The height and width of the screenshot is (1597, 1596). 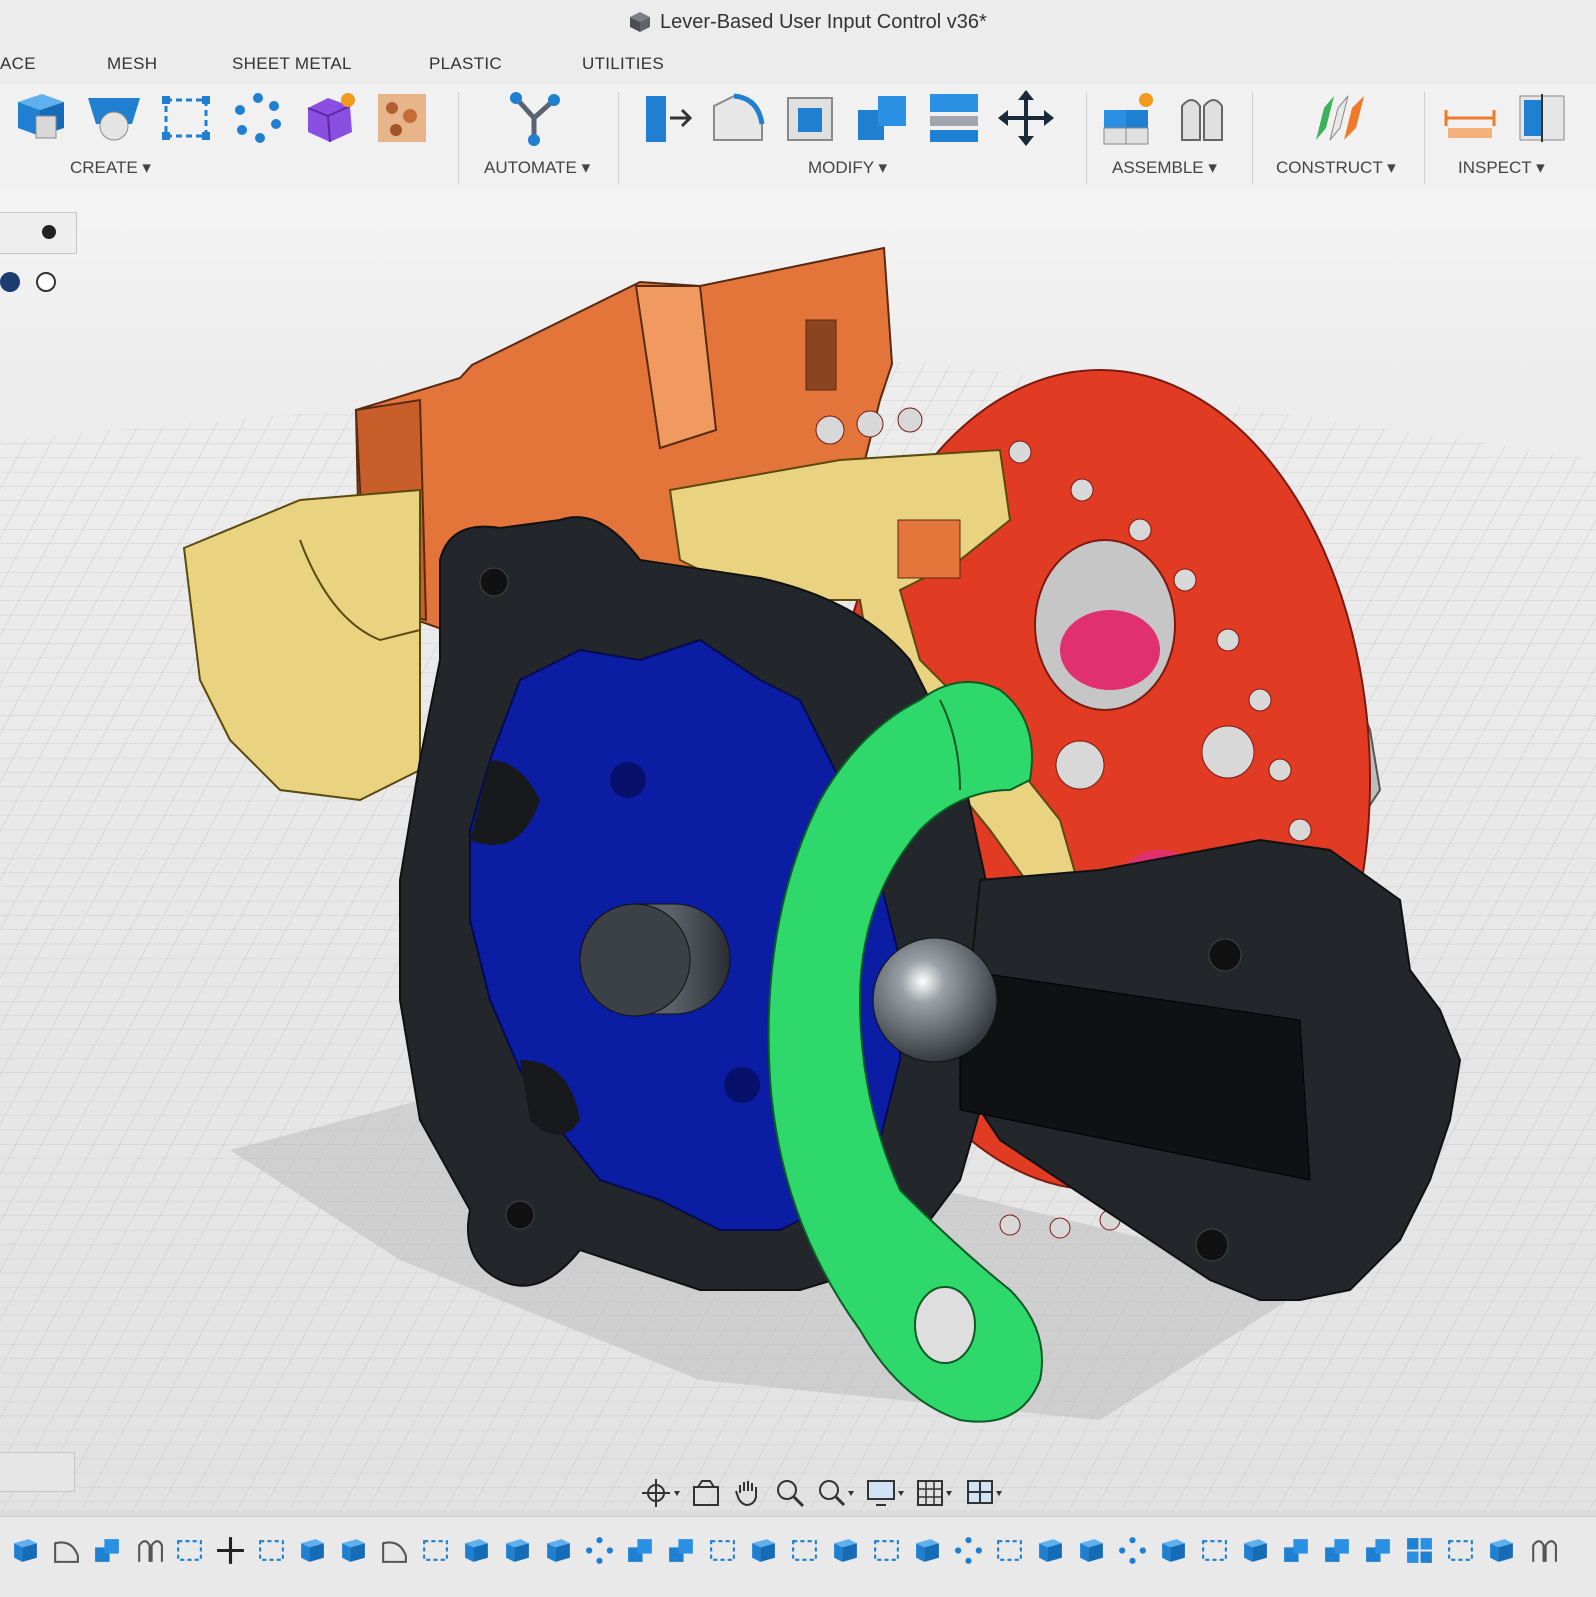 What do you see at coordinates (660, 1493) in the screenshot?
I see `orbit-icon` at bounding box center [660, 1493].